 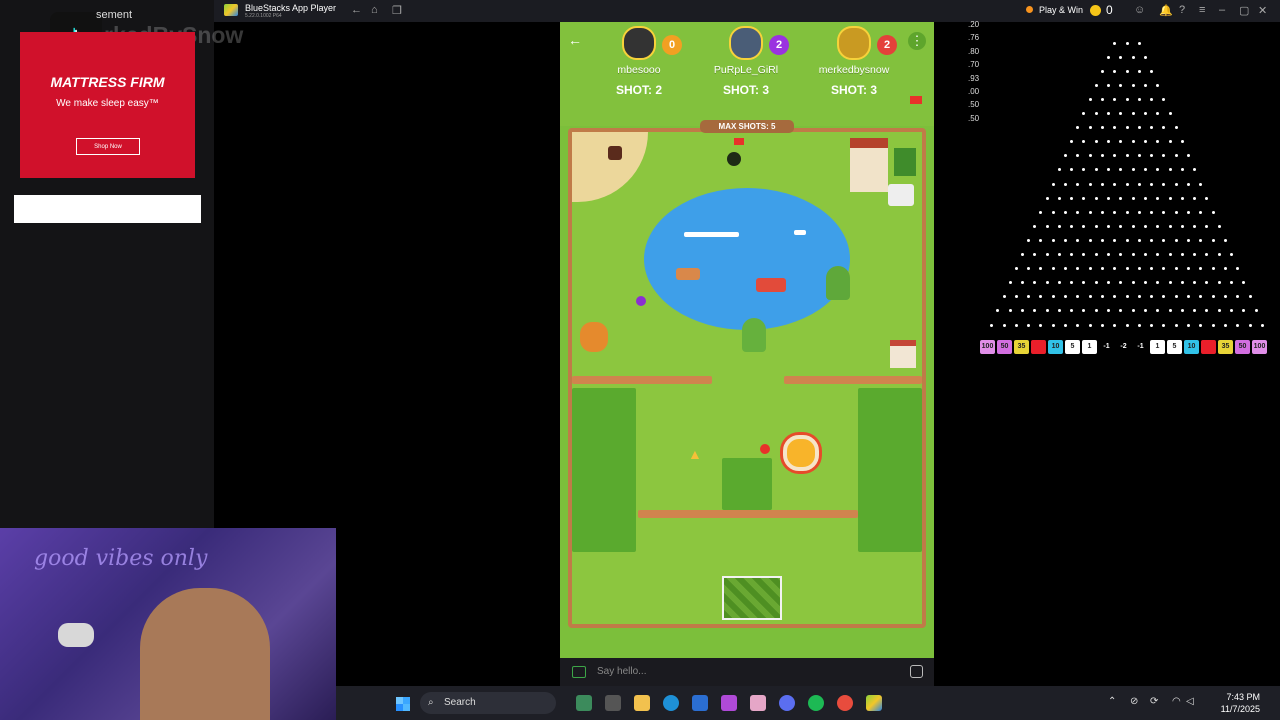 What do you see at coordinates (1190, 701) in the screenshot?
I see `volume-icon: ◁` at bounding box center [1190, 701].